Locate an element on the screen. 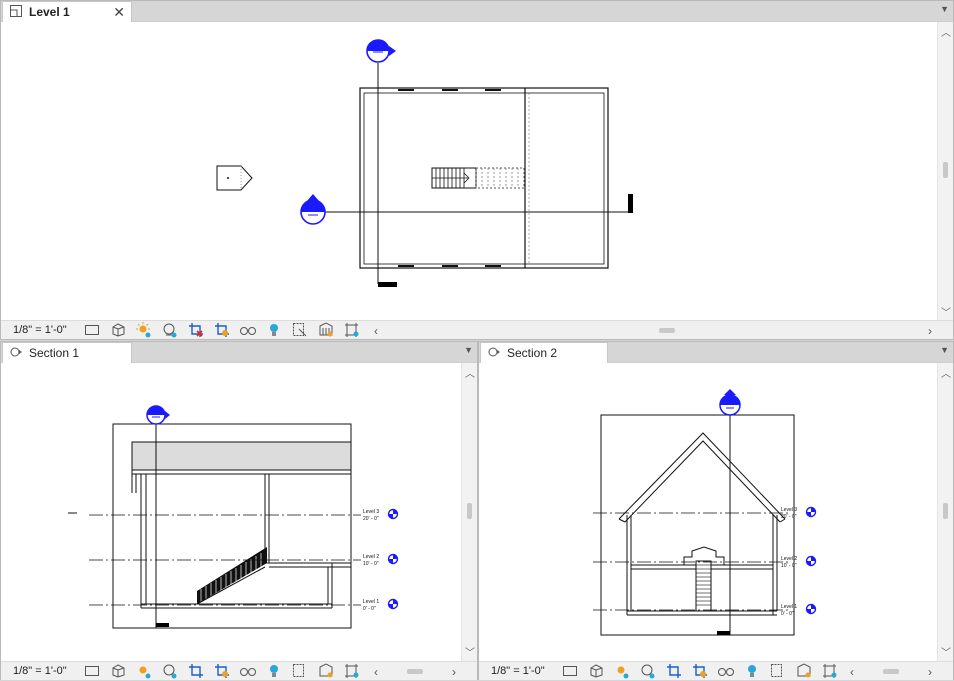 The image size is (954, 681). level1-tab-strip: Level 1 ✕ ▼ is located at coordinates (477, 11).